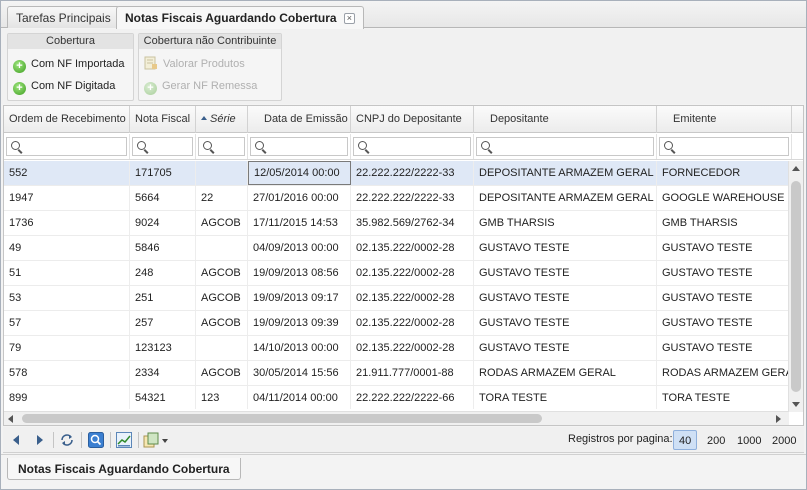 Image resolution: width=807 pixels, height=490 pixels. What do you see at coordinates (40, 440) in the screenshot?
I see `next-page-icon` at bounding box center [40, 440].